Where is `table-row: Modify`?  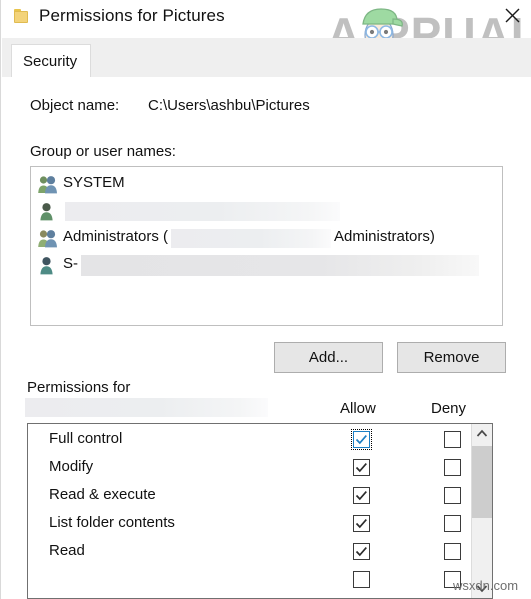 table-row: Modify is located at coordinates (249, 468).